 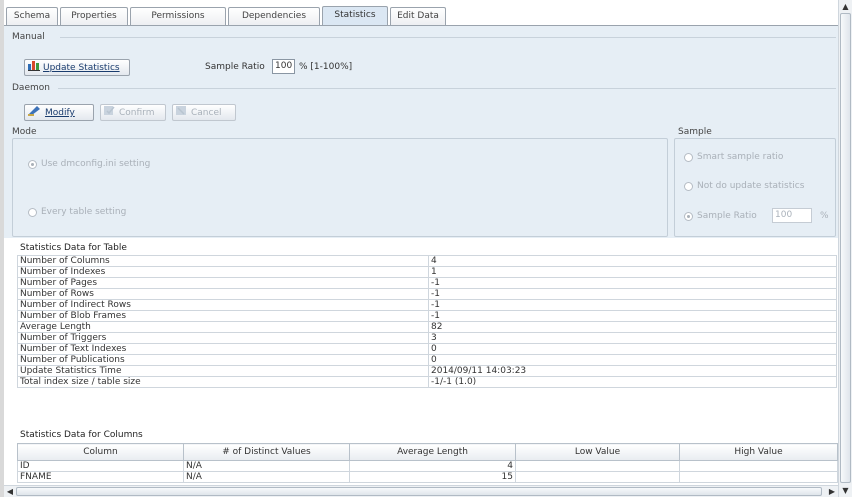 I want to click on vertical-scroll-thumb, so click(x=845, y=248).